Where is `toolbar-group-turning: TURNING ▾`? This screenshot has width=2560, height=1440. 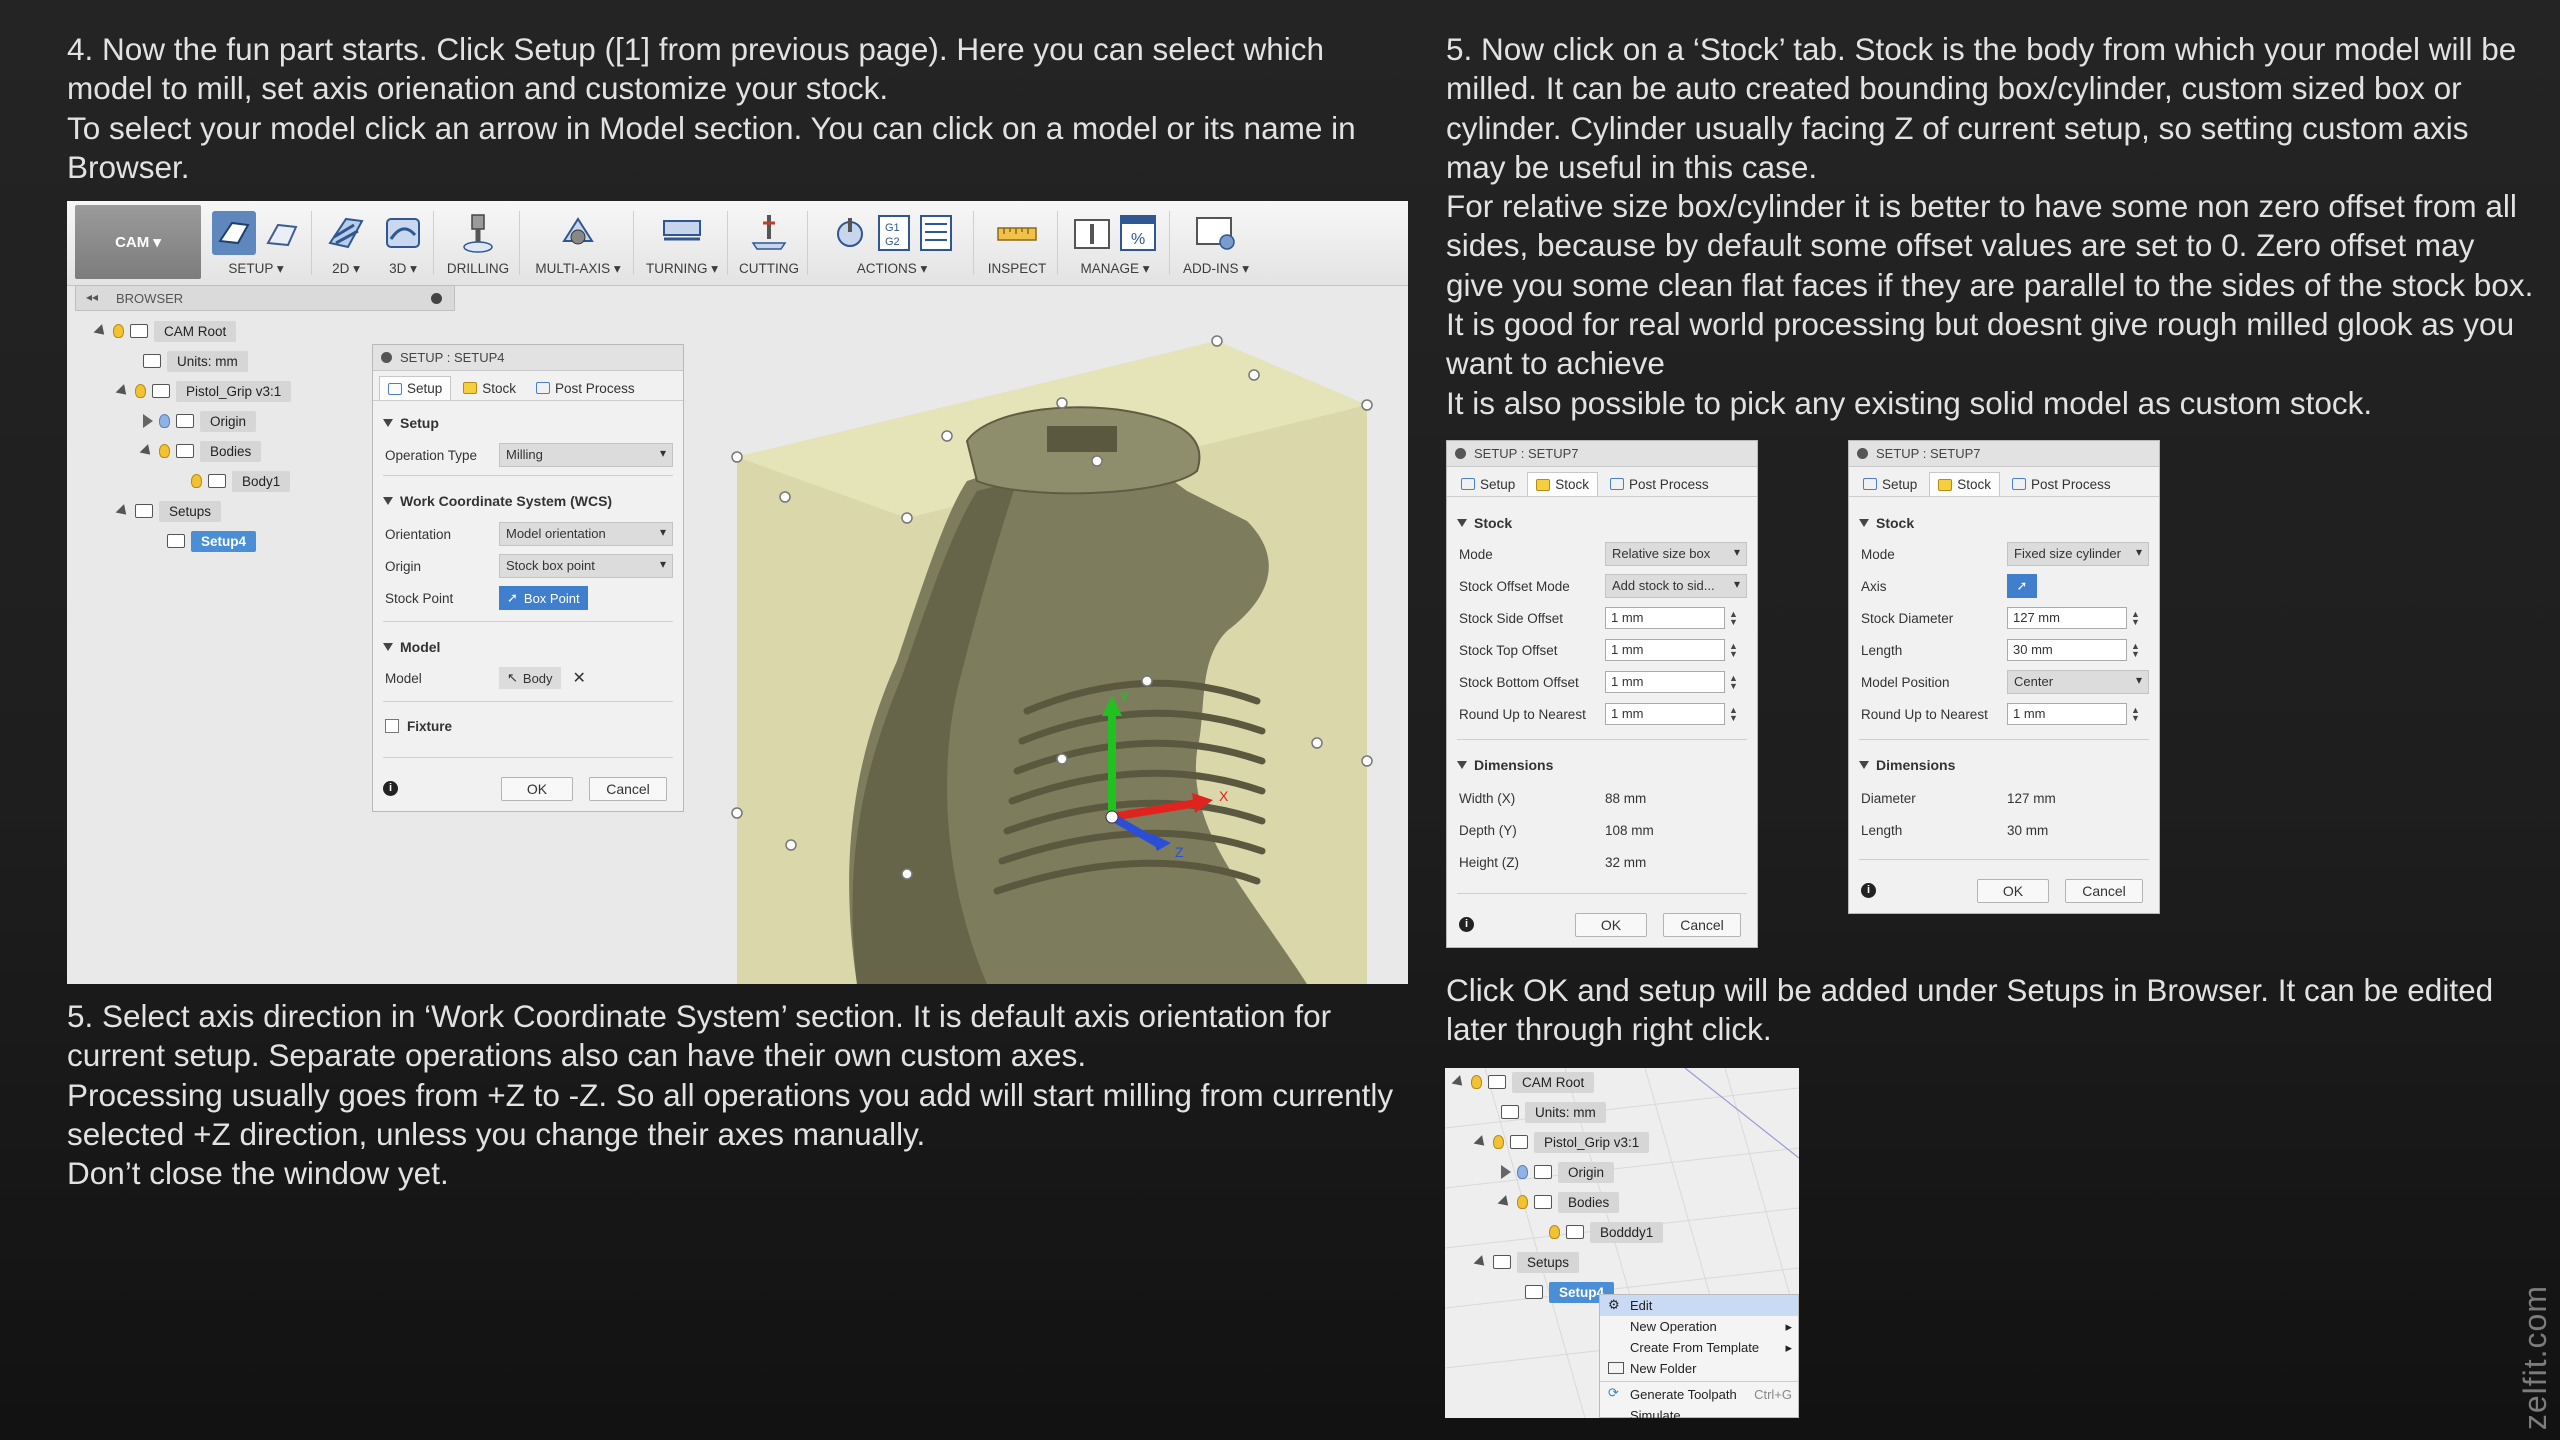 toolbar-group-turning: TURNING ▾ is located at coordinates (682, 245).